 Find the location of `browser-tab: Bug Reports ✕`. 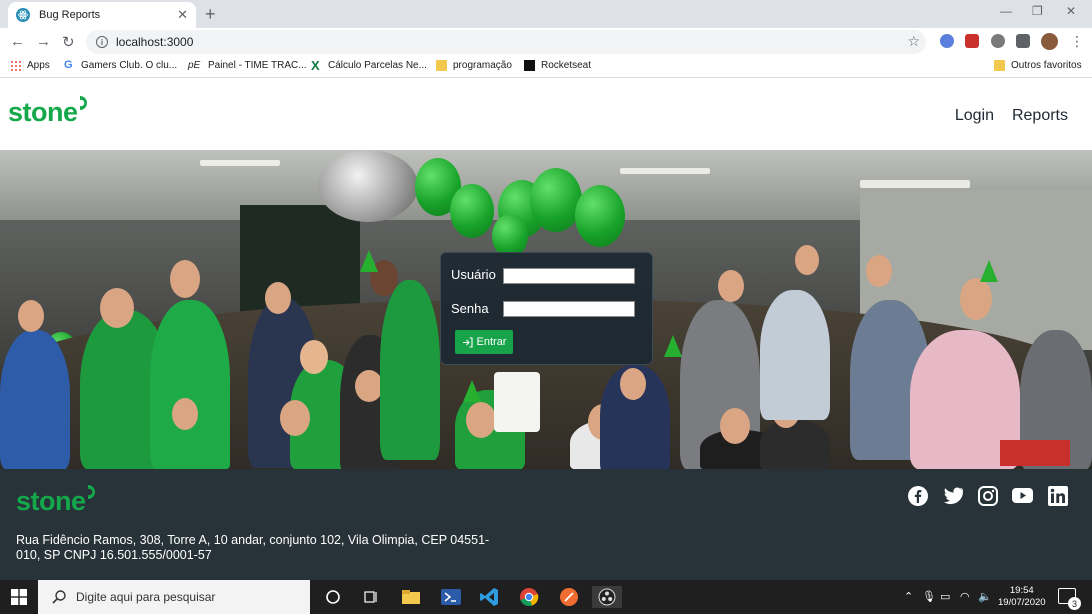

browser-tab: Bug Reports ✕ is located at coordinates (102, 15).